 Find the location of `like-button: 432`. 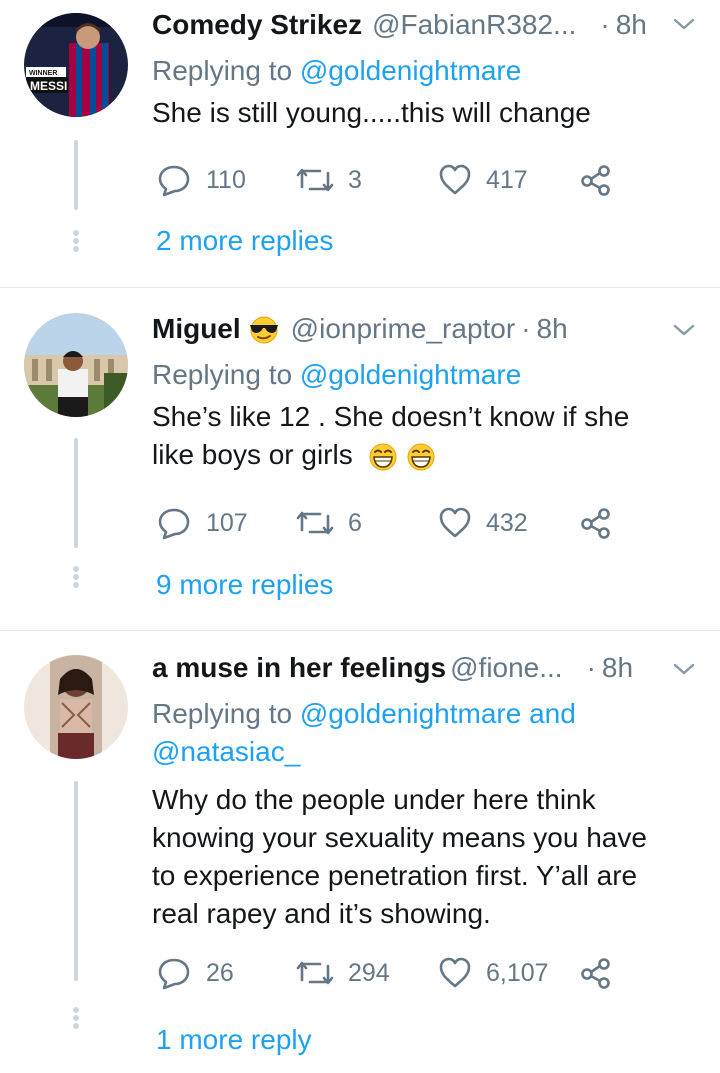

like-button: 432 is located at coordinates (483, 523).